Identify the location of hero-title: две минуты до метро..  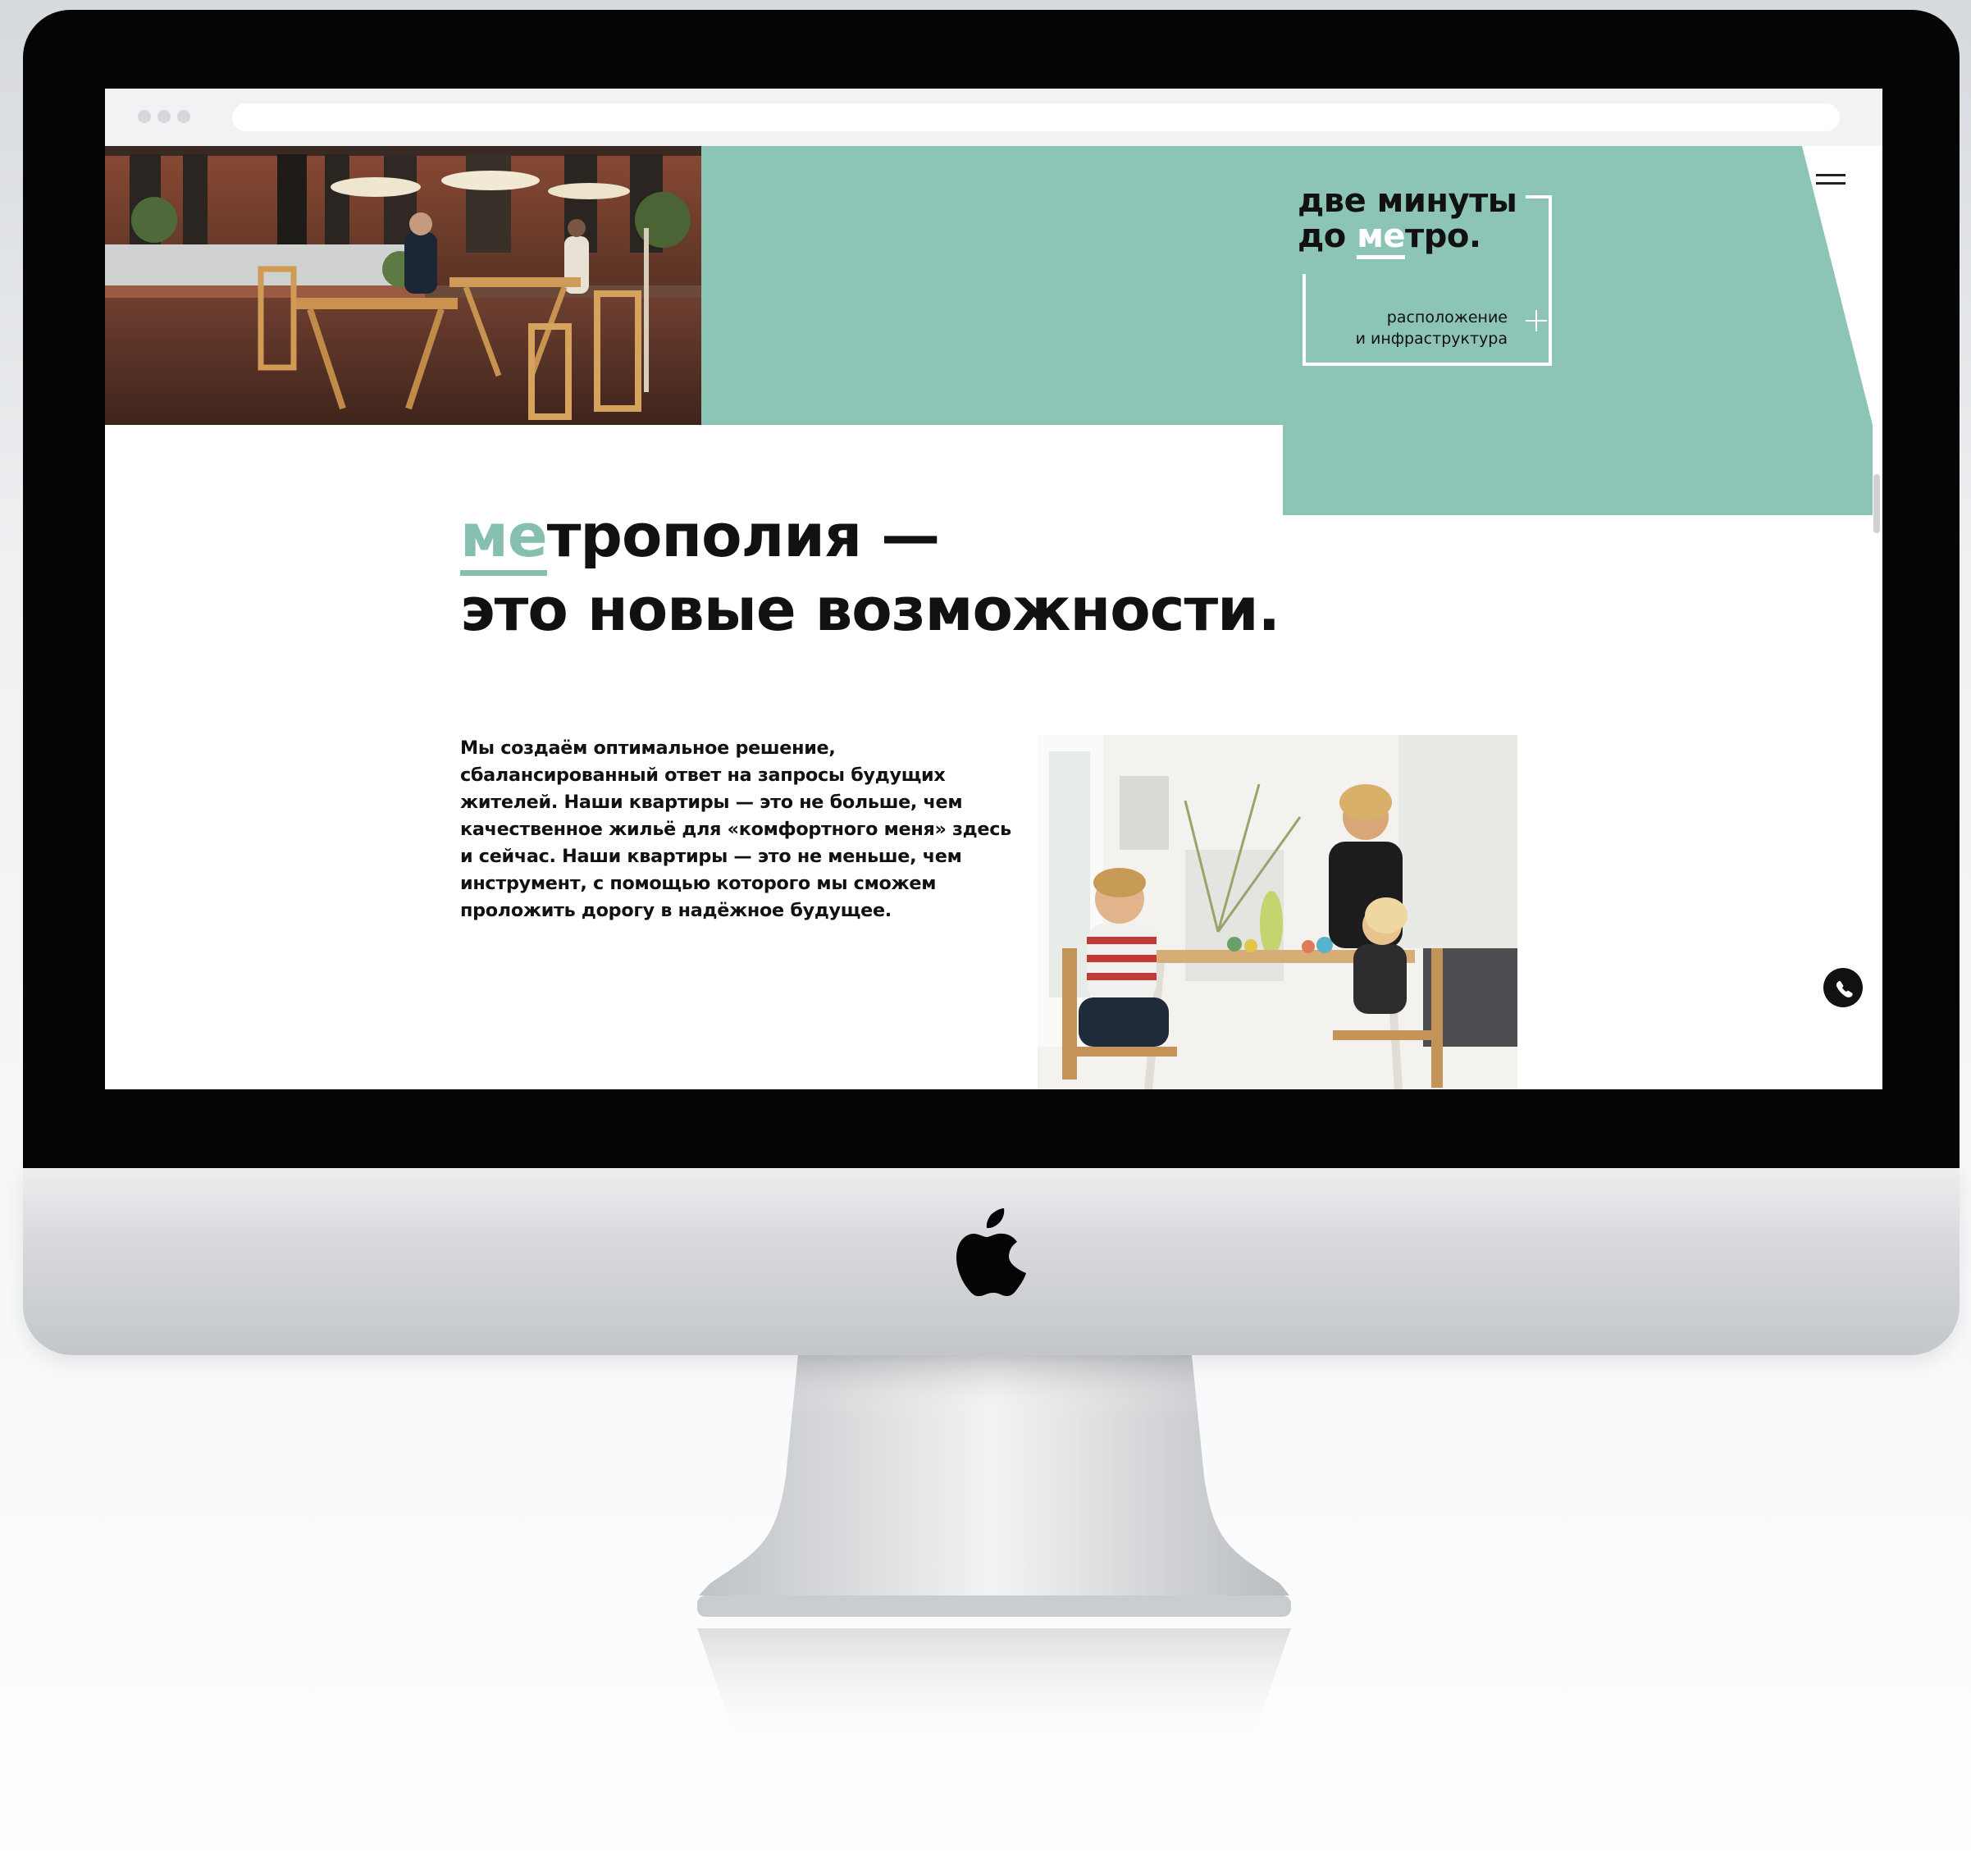
(1433, 220).